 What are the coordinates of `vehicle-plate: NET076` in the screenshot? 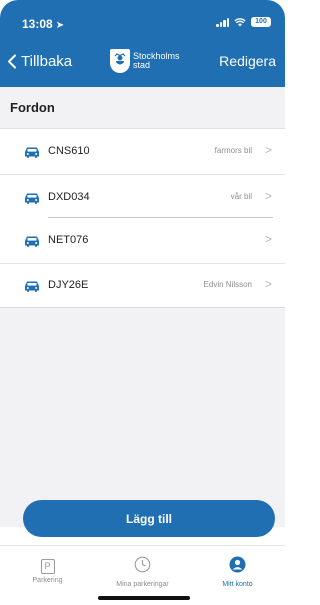 It's located at (68, 240).